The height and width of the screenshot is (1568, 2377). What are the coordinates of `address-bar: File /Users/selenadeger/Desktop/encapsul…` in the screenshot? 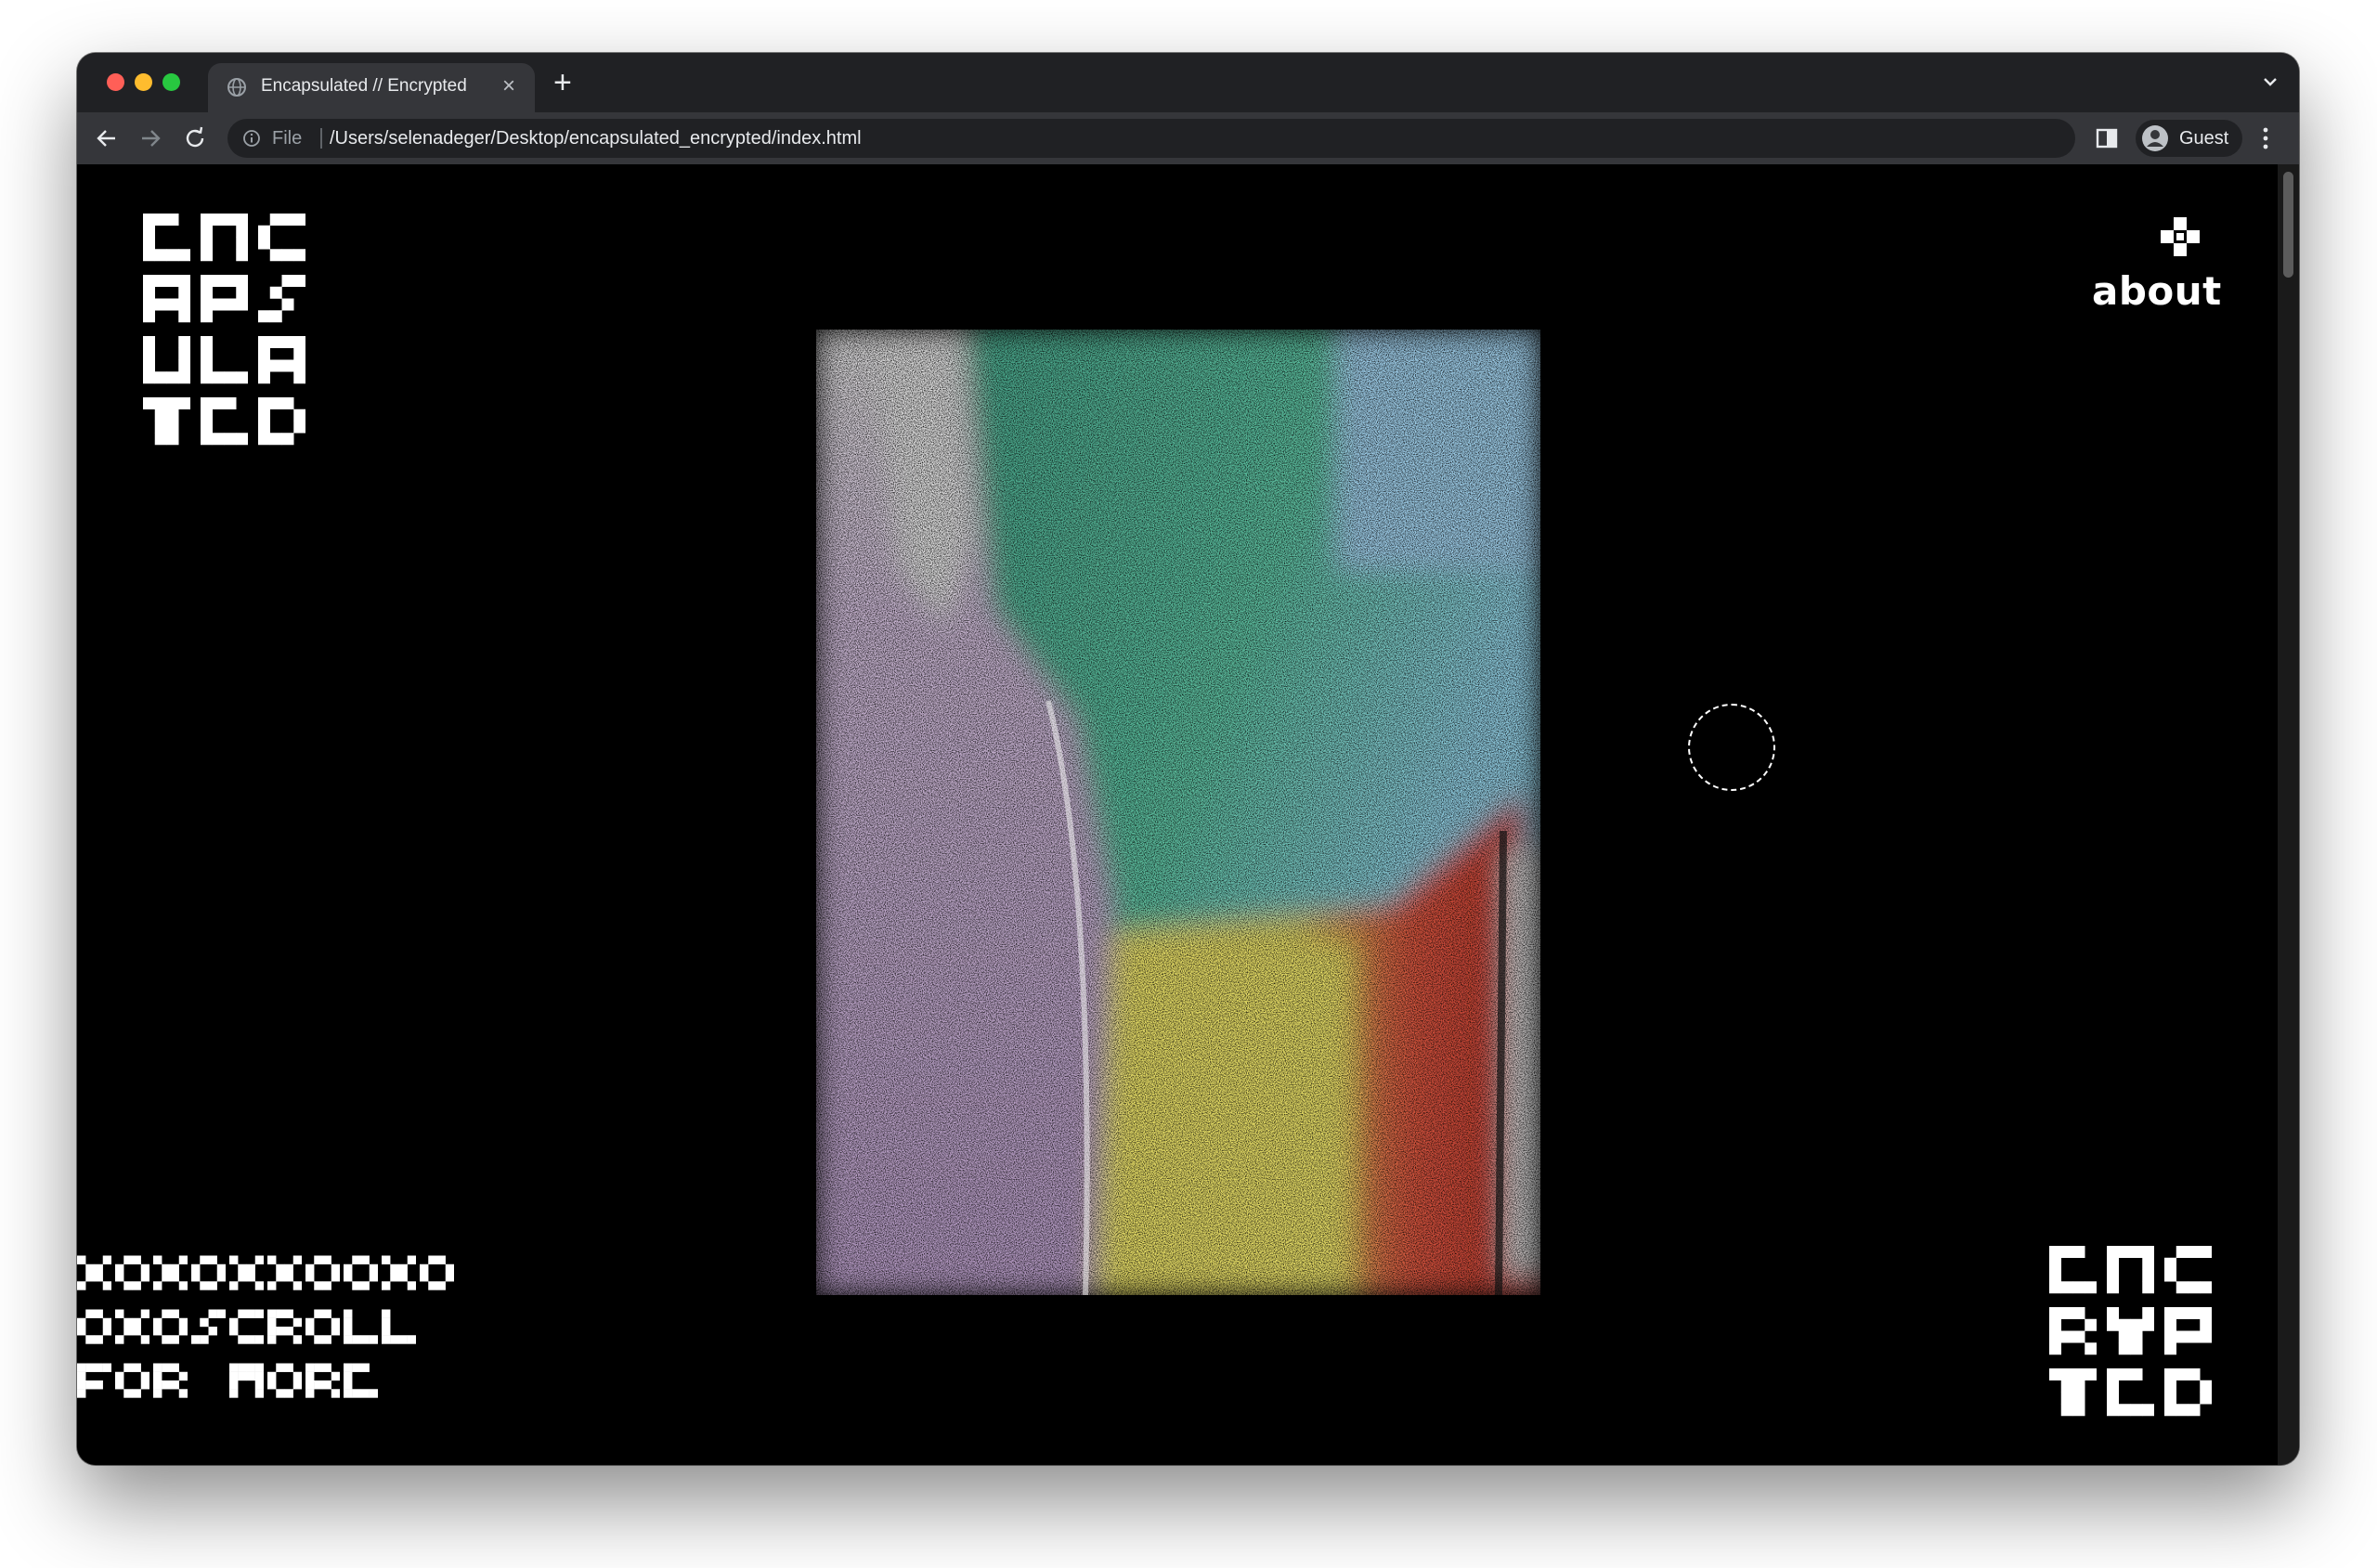 It's located at (1151, 138).